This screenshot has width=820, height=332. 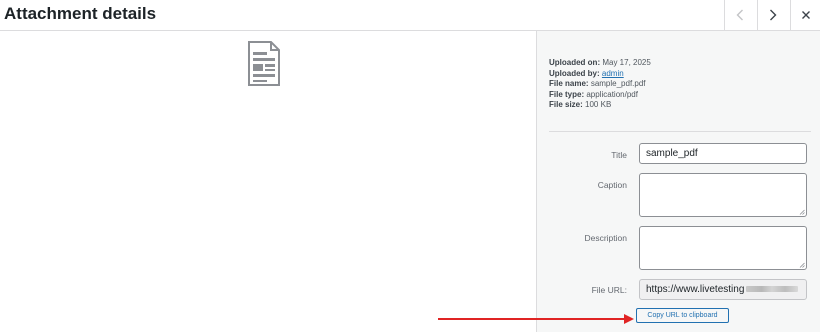 I want to click on file-type: File type: application/pdf, so click(x=593, y=94).